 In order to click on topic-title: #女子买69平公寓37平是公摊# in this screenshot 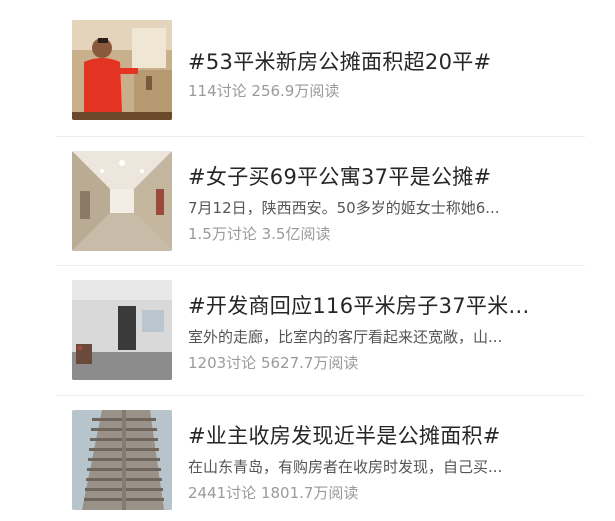, I will do `click(388, 176)`.